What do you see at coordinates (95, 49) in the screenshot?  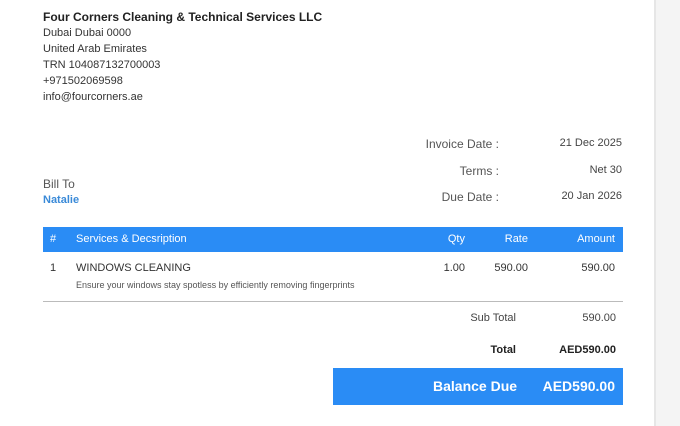 I see `company-address-line2: United Arab Emirates` at bounding box center [95, 49].